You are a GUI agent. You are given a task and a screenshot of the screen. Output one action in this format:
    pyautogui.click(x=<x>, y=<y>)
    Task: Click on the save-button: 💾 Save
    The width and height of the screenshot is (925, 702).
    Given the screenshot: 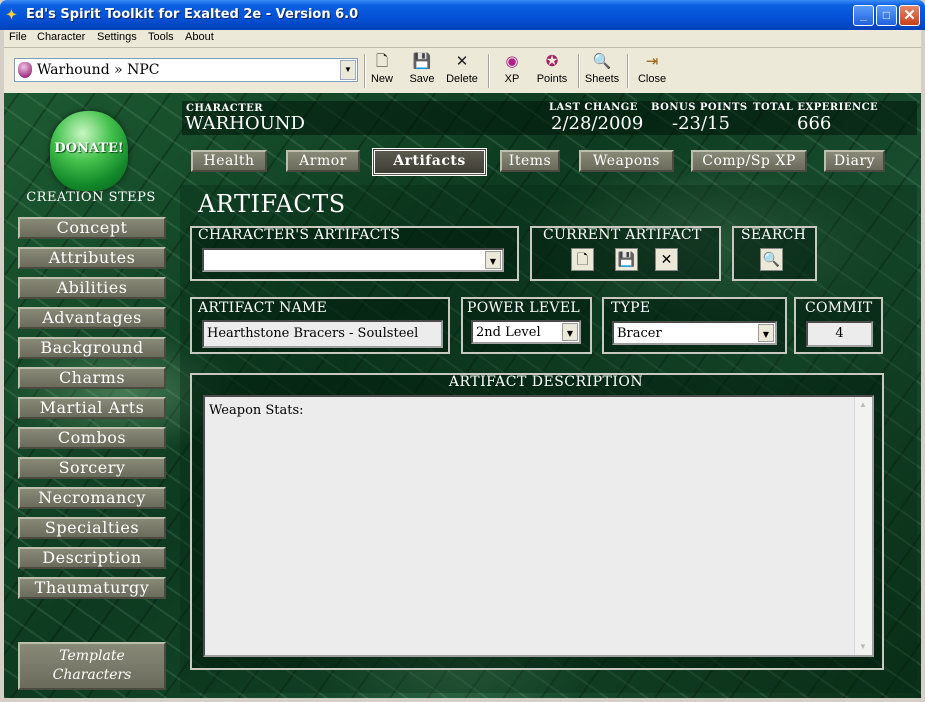 What is the action you would take?
    pyautogui.click(x=422, y=71)
    